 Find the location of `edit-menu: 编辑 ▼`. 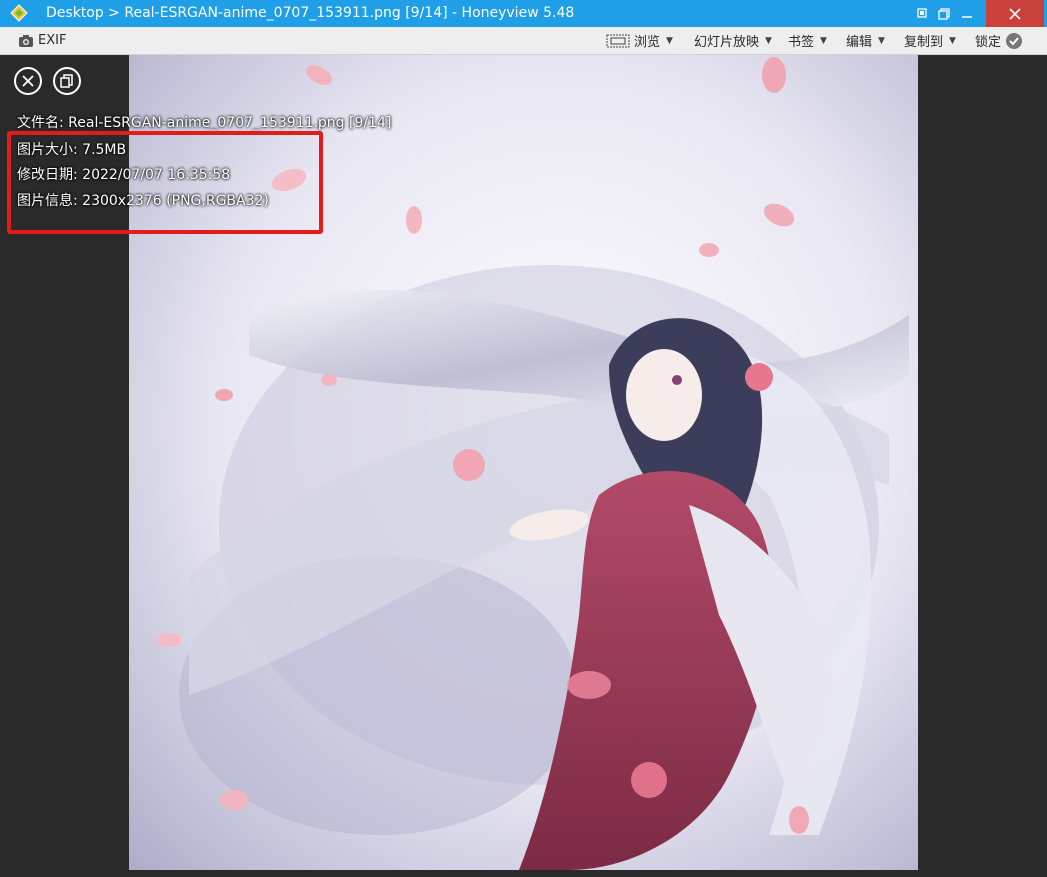

edit-menu: 编辑 ▼ is located at coordinates (865, 40).